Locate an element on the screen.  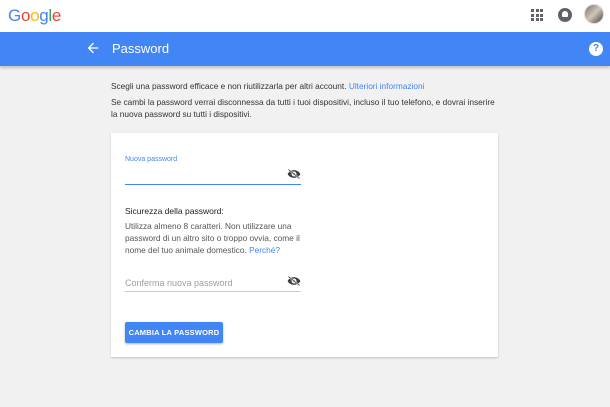
change-password-button: CAMBIA LA PASSWORD is located at coordinates (174, 332).